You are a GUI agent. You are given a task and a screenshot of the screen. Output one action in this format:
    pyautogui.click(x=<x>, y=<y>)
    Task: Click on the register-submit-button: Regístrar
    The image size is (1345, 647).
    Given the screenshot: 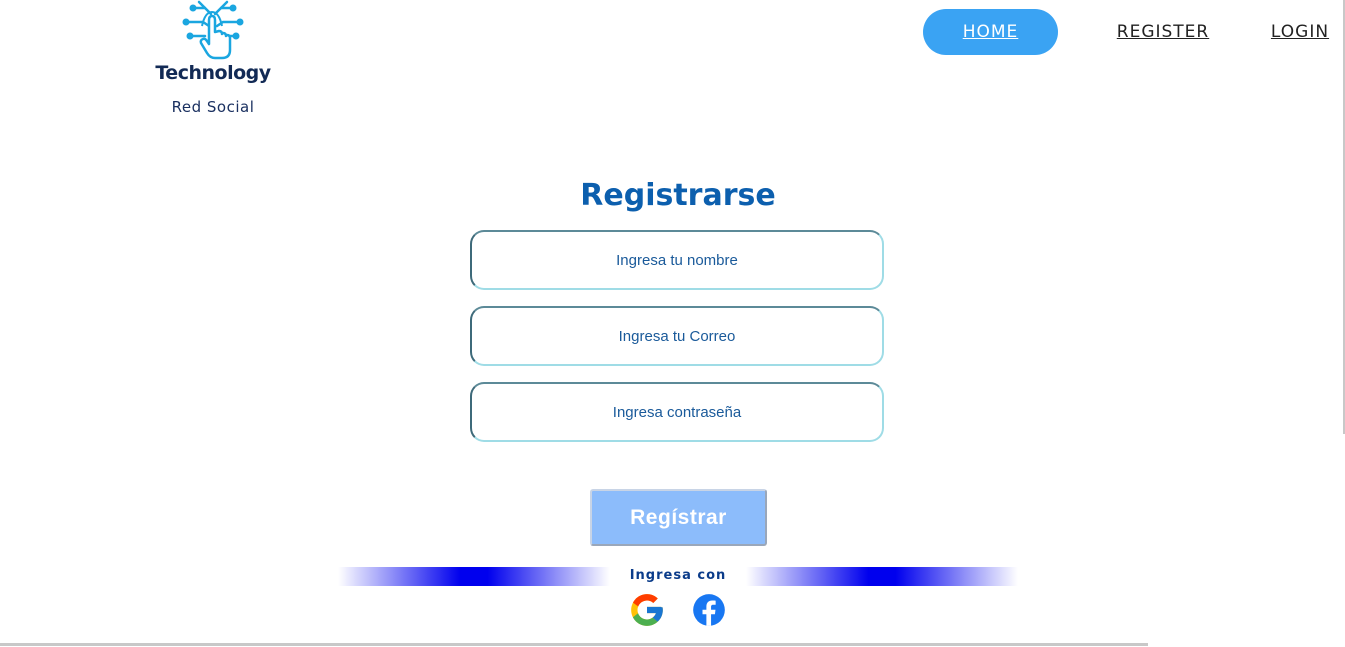 What is the action you would take?
    pyautogui.click(x=678, y=517)
    